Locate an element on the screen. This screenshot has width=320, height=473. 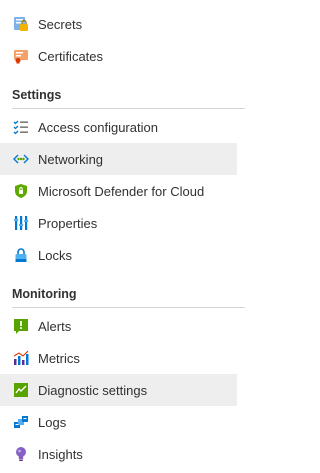
menu-item-metrics: Metrics is located at coordinates (118, 358).